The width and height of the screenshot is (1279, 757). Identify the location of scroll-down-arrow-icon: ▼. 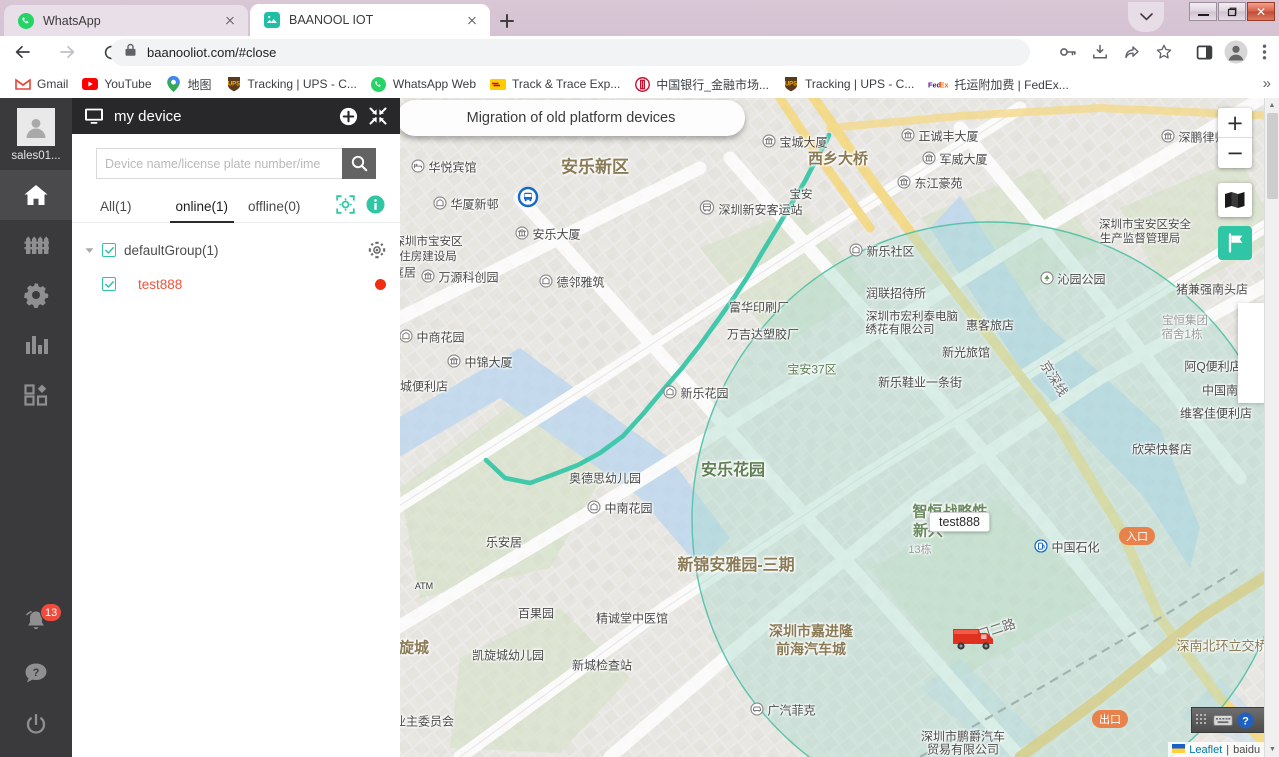
(1272, 749).